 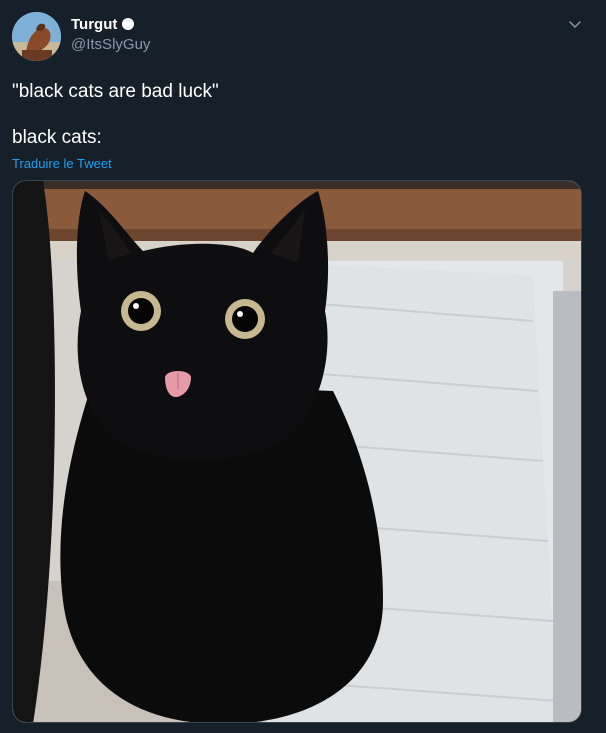 I want to click on dot-badge-icon, so click(x=128, y=24).